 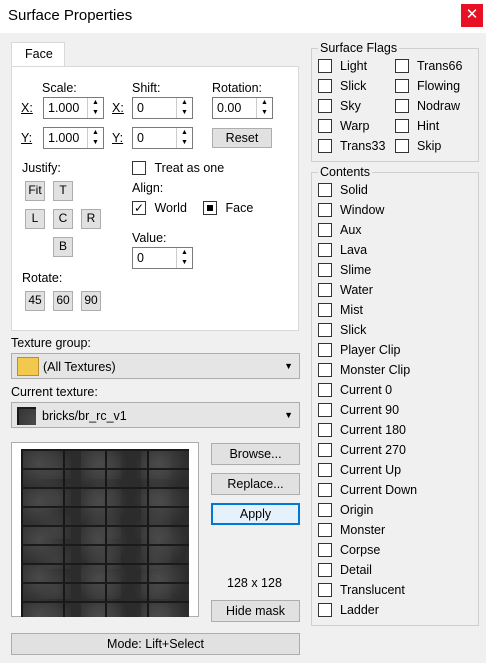 I want to click on align-face-checkbox: Face, so click(x=228, y=207).